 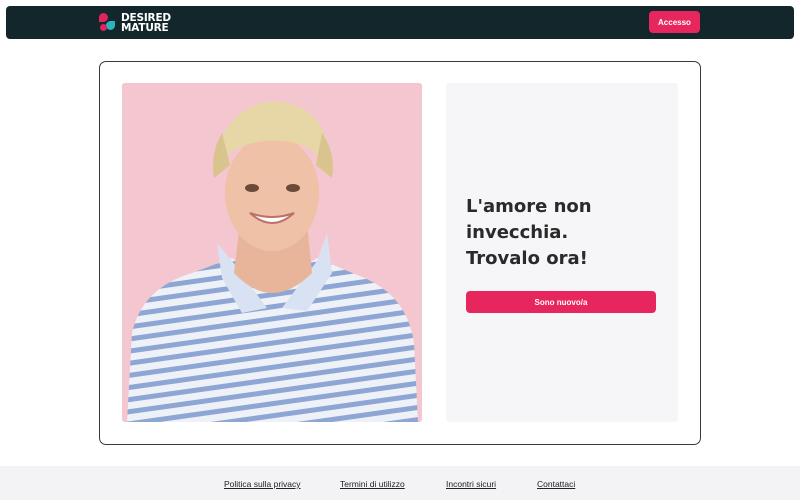 I want to click on footer-link-terms: Termini di utilizzo, so click(x=372, y=484).